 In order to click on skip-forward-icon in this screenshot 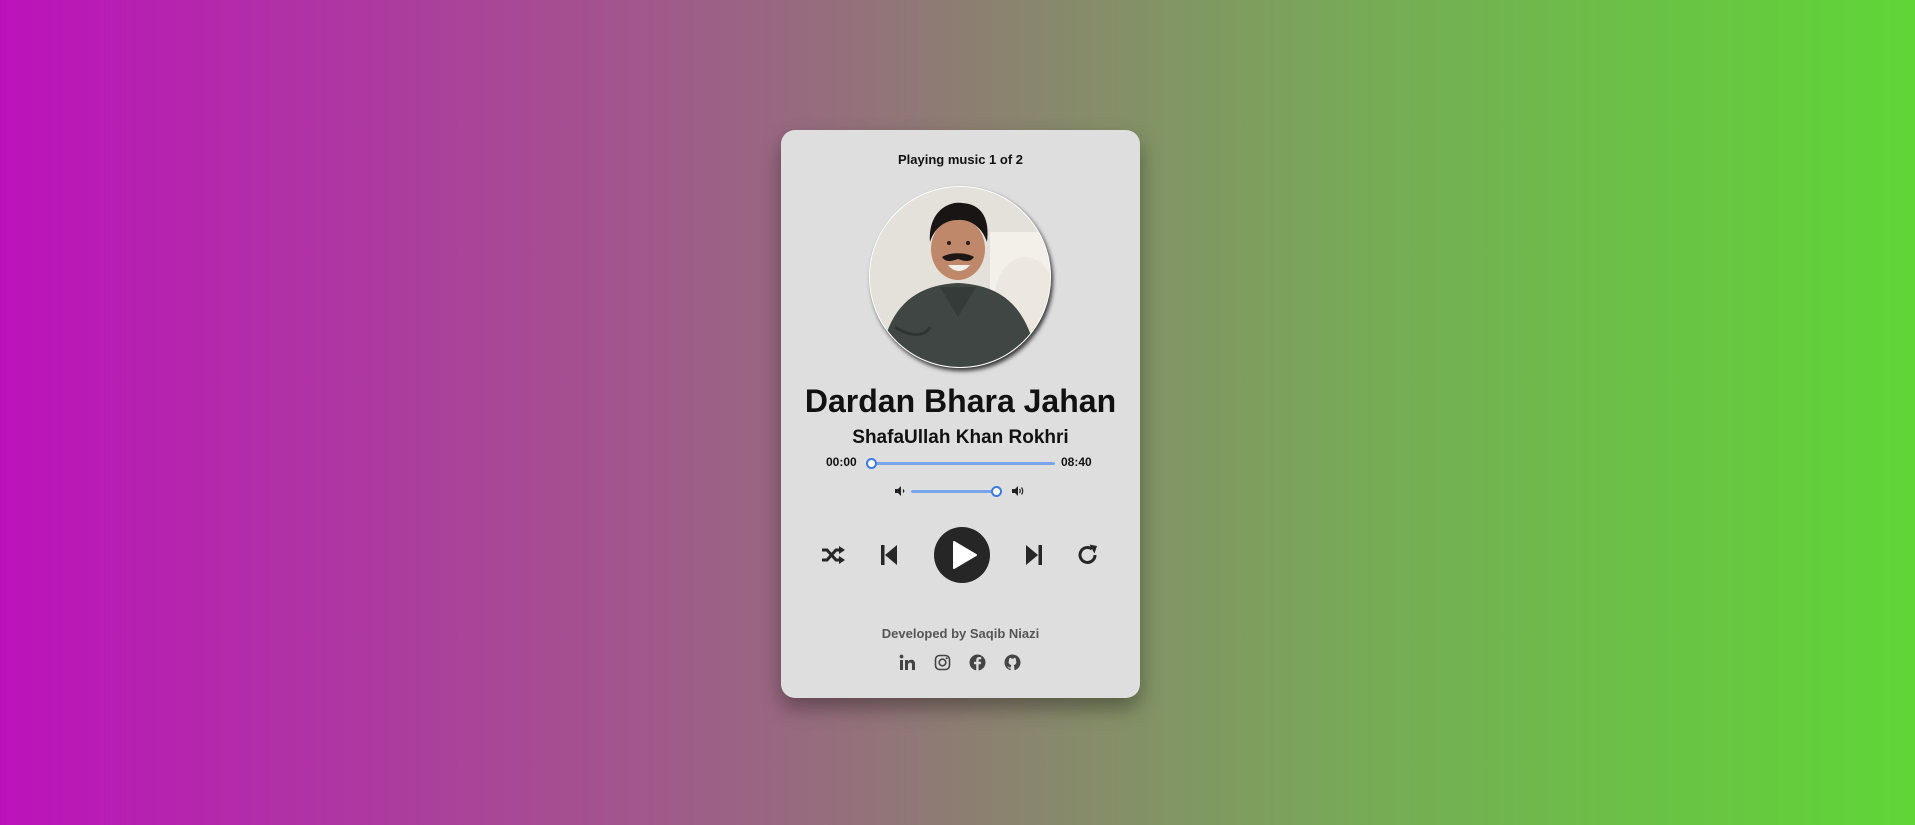, I will do `click(1034, 555)`.